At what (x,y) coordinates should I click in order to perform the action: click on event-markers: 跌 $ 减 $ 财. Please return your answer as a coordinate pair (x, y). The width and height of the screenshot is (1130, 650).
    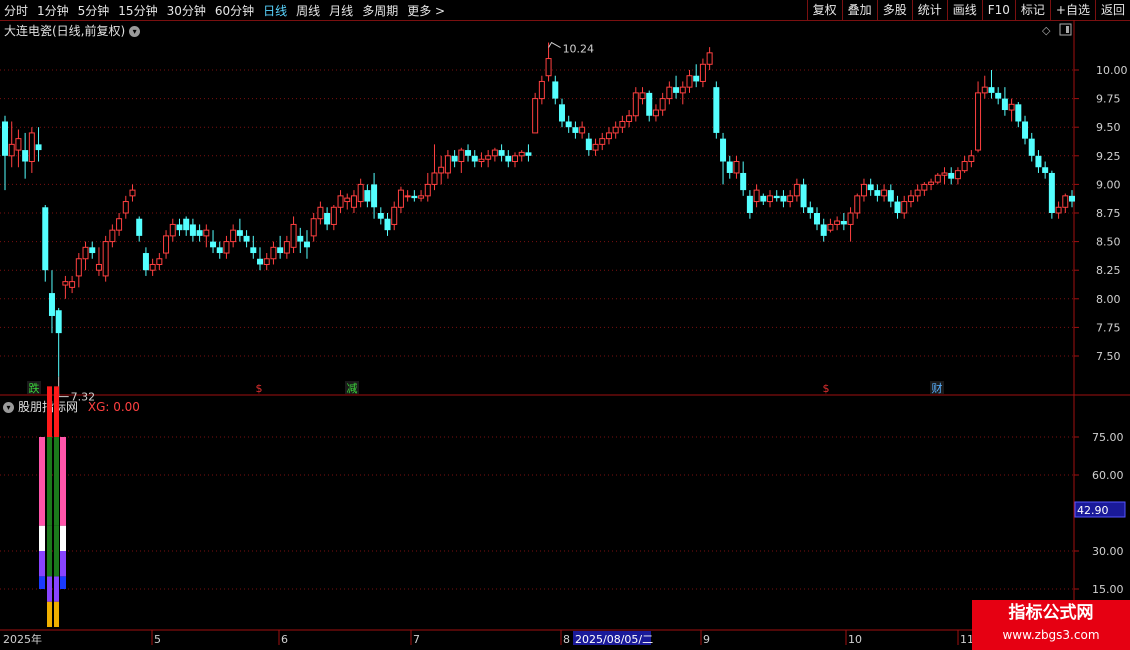
    Looking at the image, I should click on (485, 388).